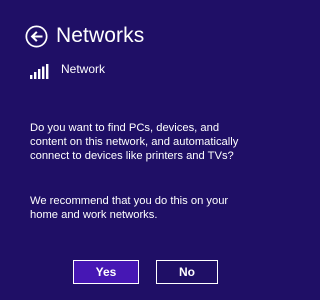  Describe the element at coordinates (106, 272) in the screenshot. I see `yes-button: Yes` at that location.